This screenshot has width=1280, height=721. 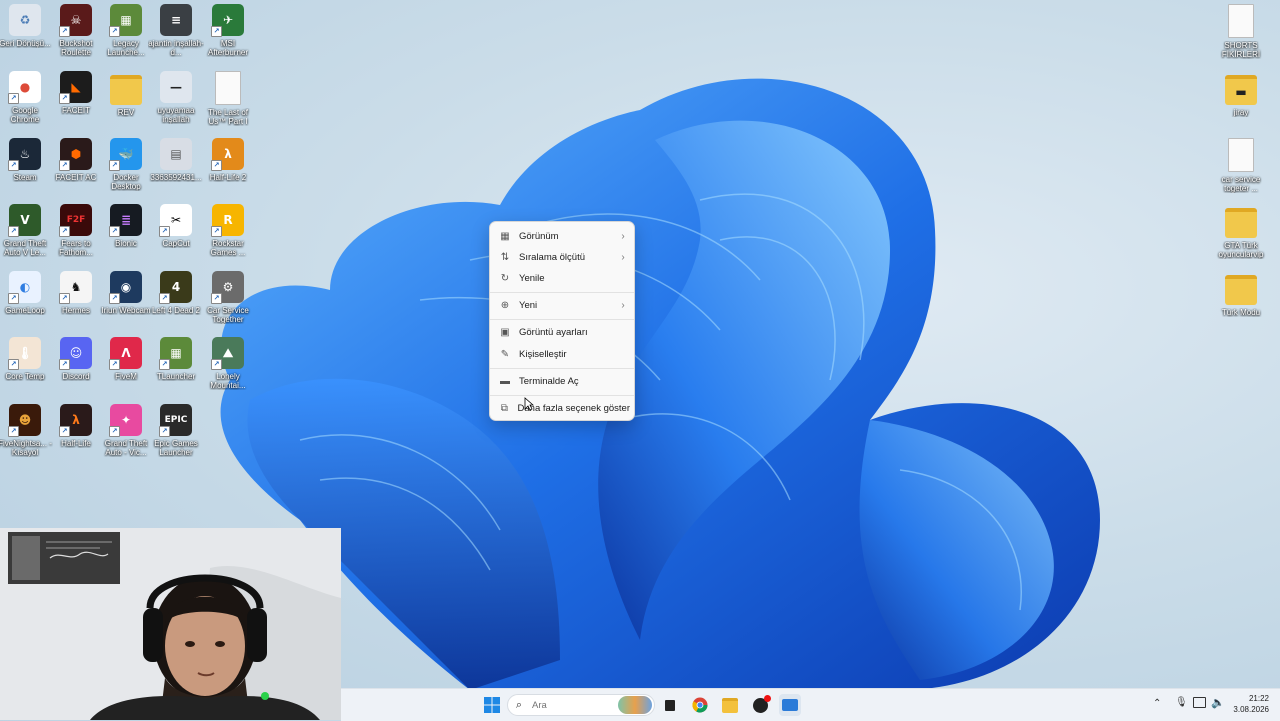 I want to click on desktop-icon-label: jiray, so click(x=1241, y=112).